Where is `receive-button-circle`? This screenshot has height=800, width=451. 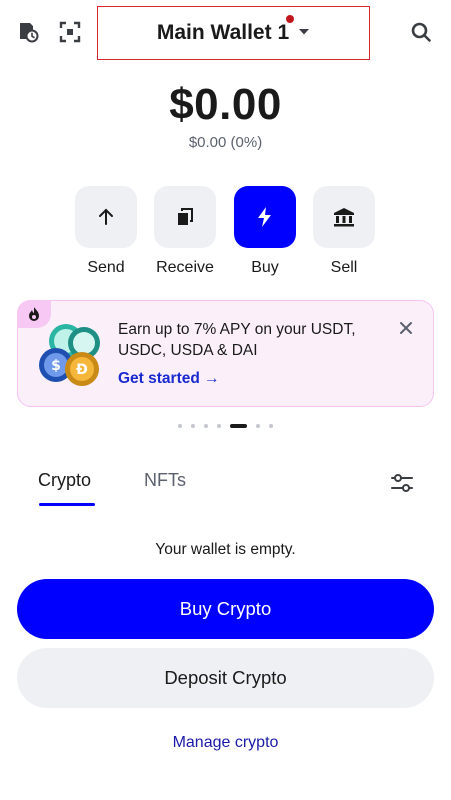 receive-button-circle is located at coordinates (185, 217).